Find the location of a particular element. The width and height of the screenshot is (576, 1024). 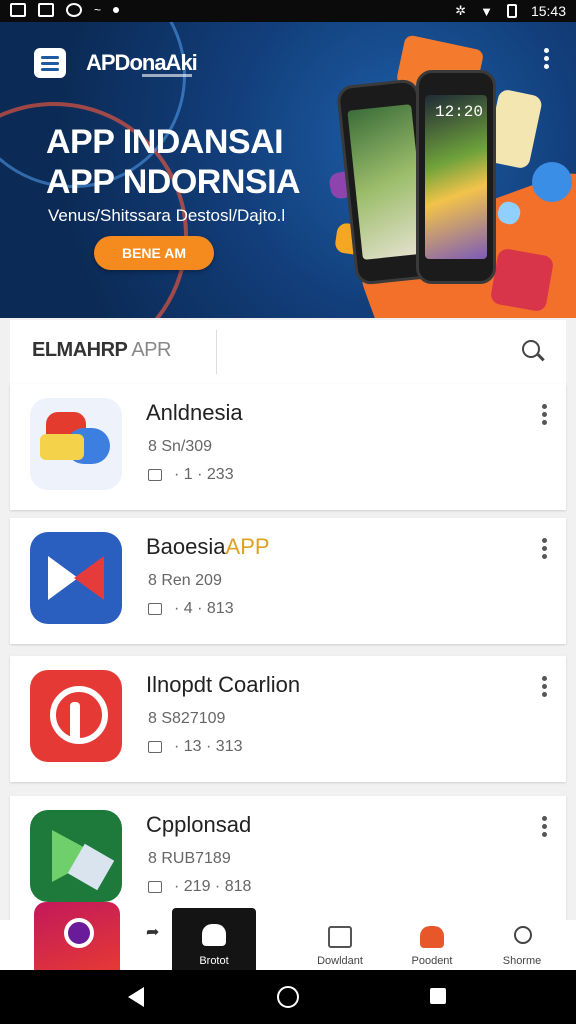

app-meta-primary: 8 Sn/309 is located at coordinates (180, 446).